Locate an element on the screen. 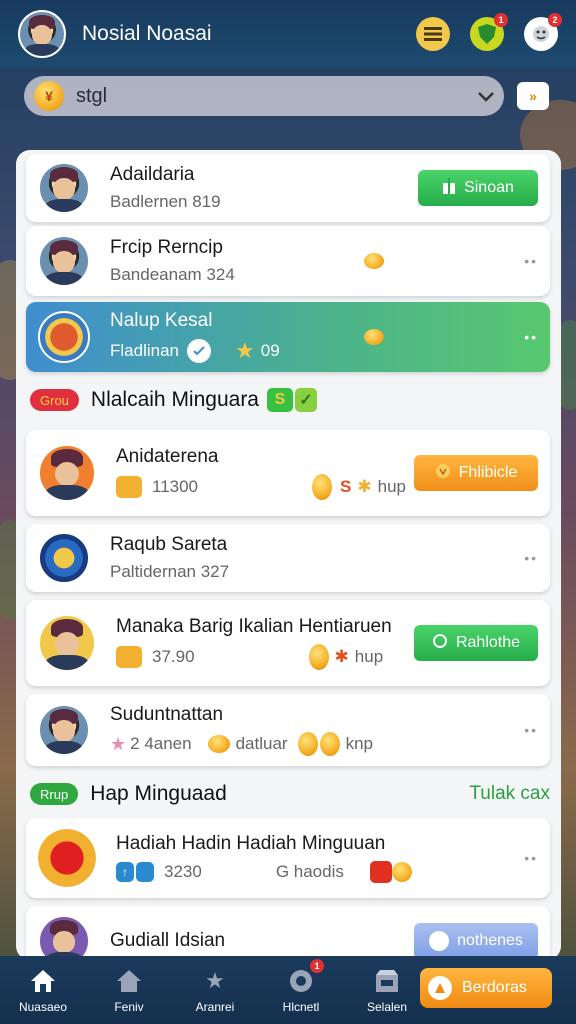 The image size is (576, 1024). ticket-icon is located at coordinates (145, 872).